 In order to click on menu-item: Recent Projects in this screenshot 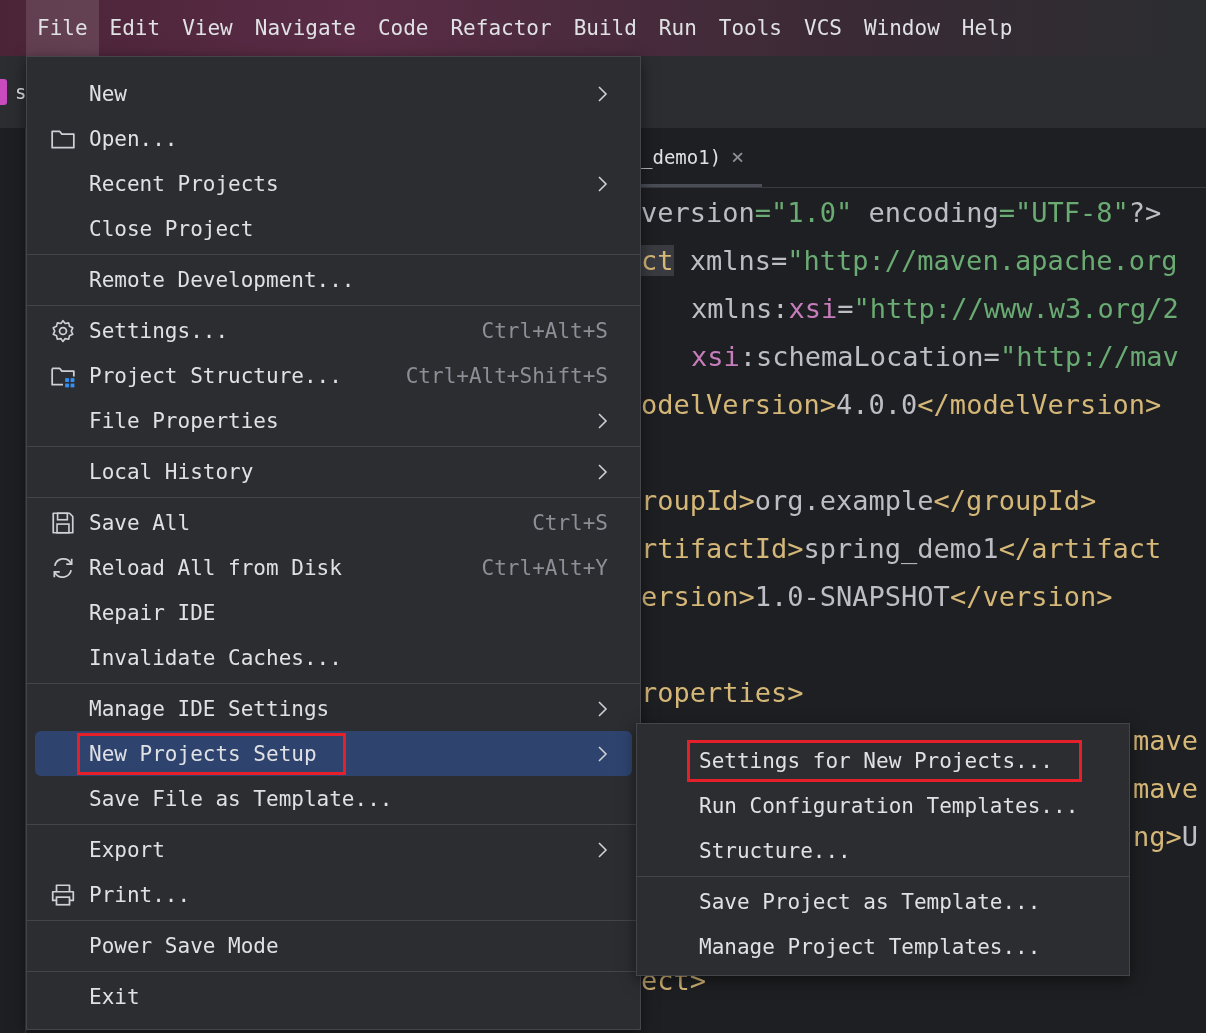, I will do `click(333, 183)`.